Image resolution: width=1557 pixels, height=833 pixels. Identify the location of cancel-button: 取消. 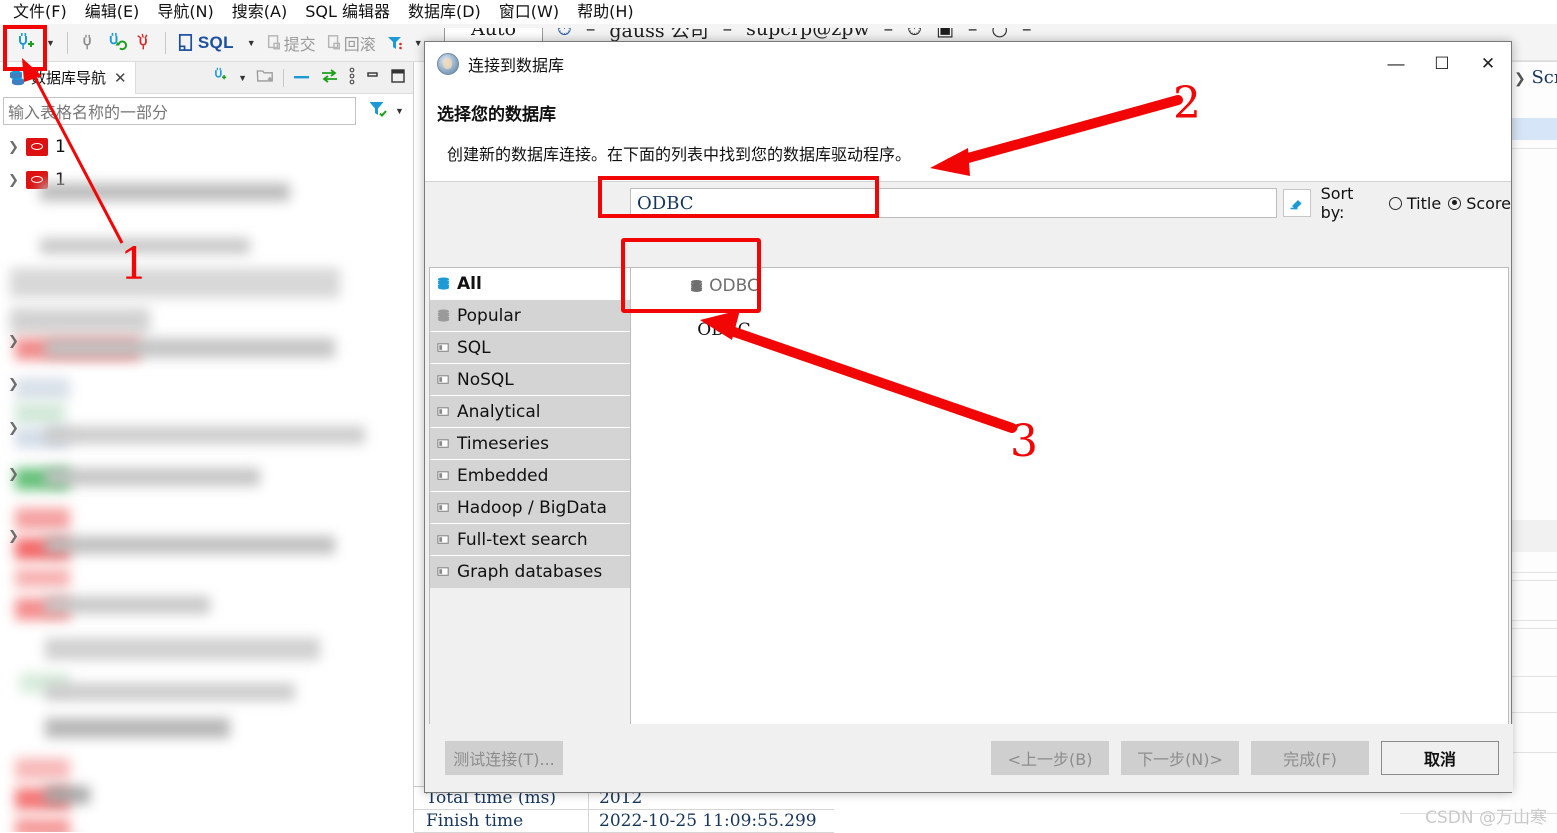
(1440, 758).